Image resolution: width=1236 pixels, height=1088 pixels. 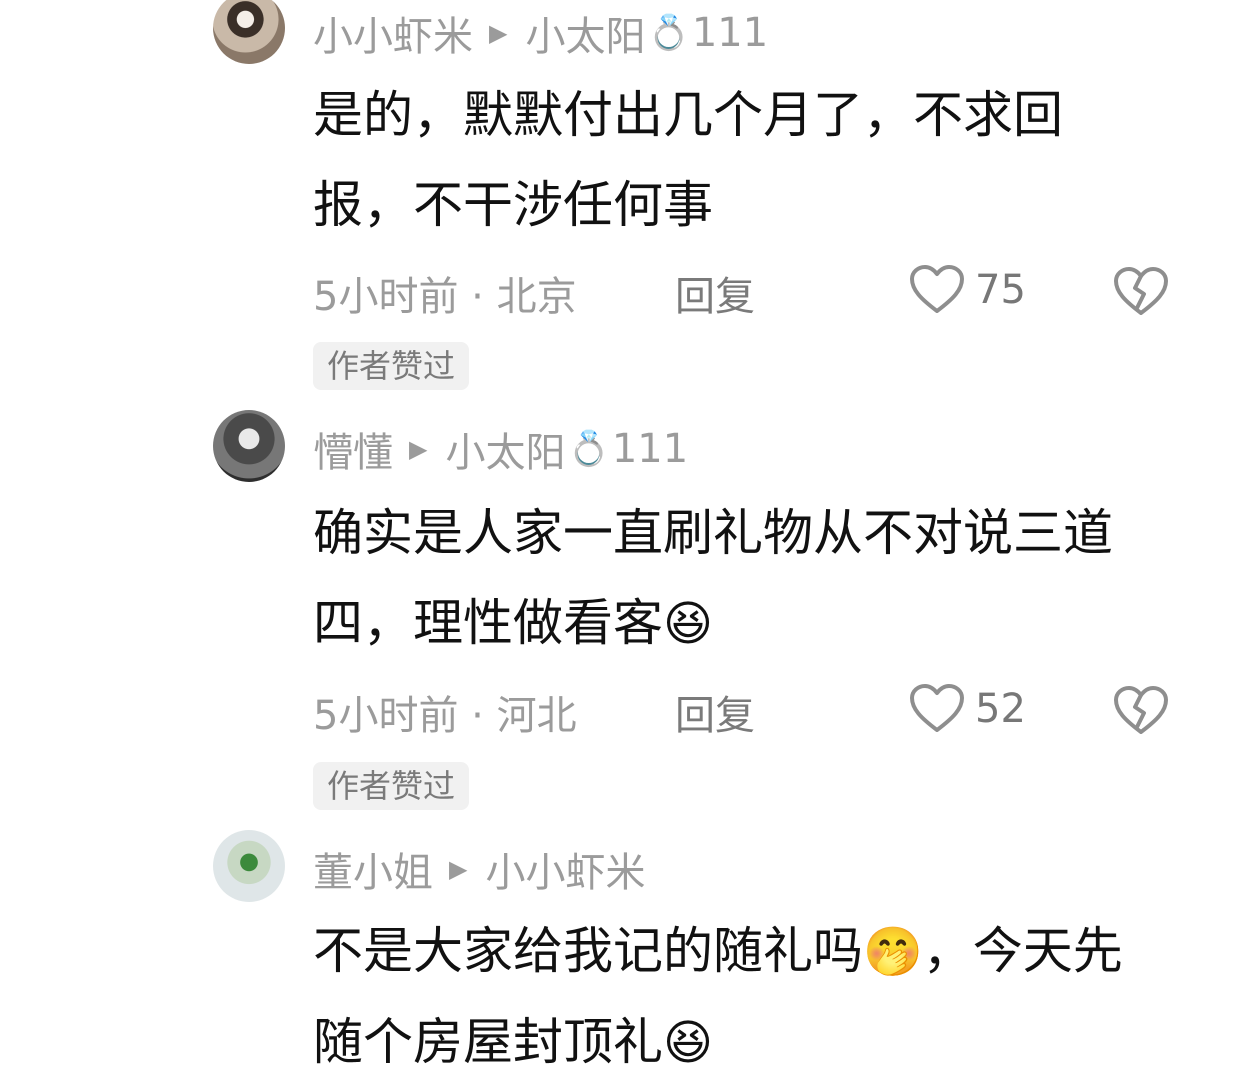 What do you see at coordinates (488, 1042) in the screenshot?
I see `comment-text-line: 随个房屋封顶礼` at bounding box center [488, 1042].